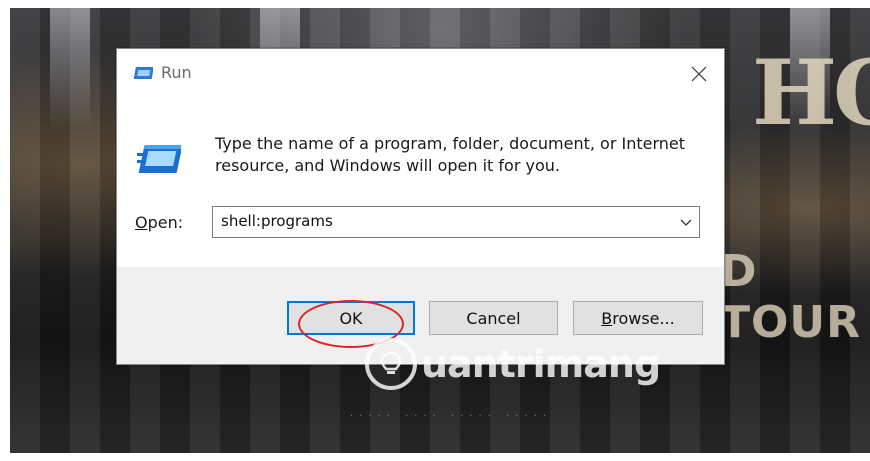 This screenshot has width=870, height=461. What do you see at coordinates (791, 297) in the screenshot?
I see `poster-subtext: D TOUR` at bounding box center [791, 297].